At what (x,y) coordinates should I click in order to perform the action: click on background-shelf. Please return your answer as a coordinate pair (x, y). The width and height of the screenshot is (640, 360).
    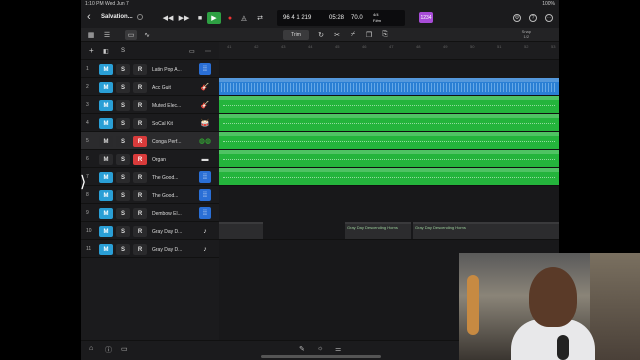
    Looking at the image, I should click on (615, 306).